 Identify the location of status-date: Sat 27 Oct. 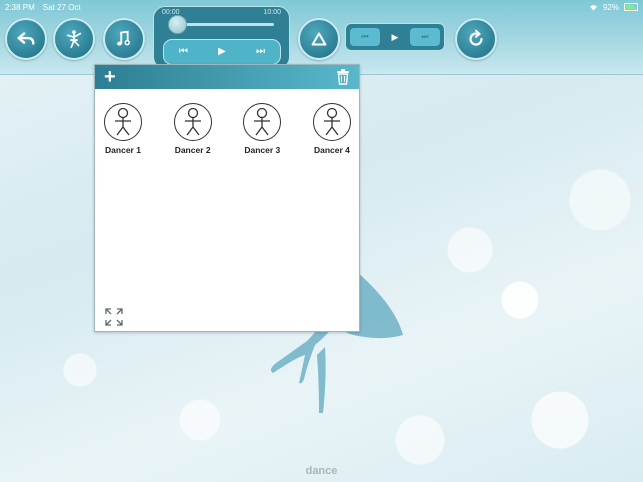
(61, 7).